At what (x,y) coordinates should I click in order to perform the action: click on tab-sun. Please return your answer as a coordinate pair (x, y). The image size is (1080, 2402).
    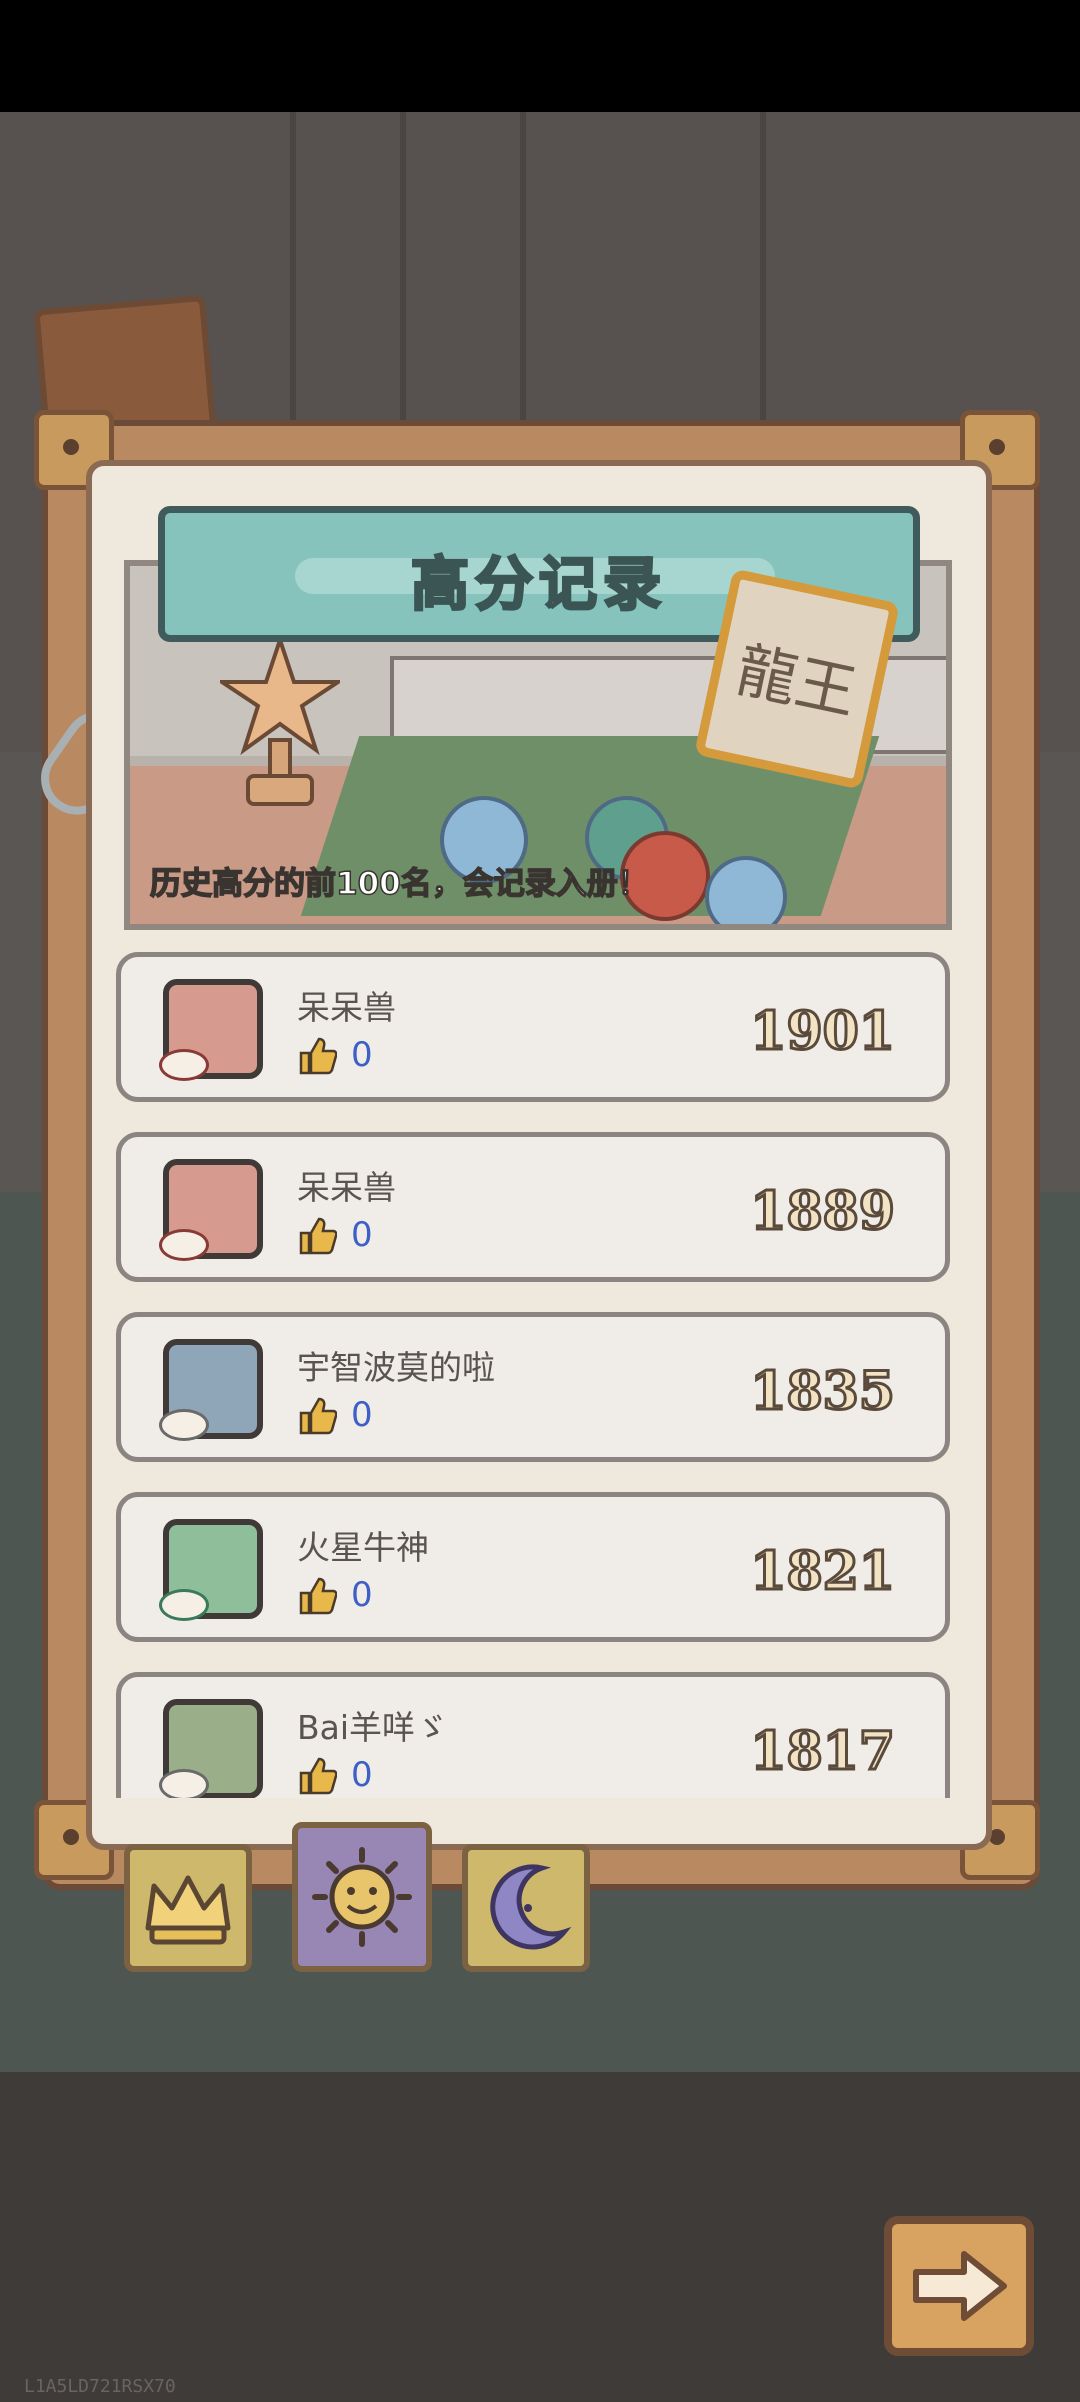
    Looking at the image, I should click on (362, 1897).